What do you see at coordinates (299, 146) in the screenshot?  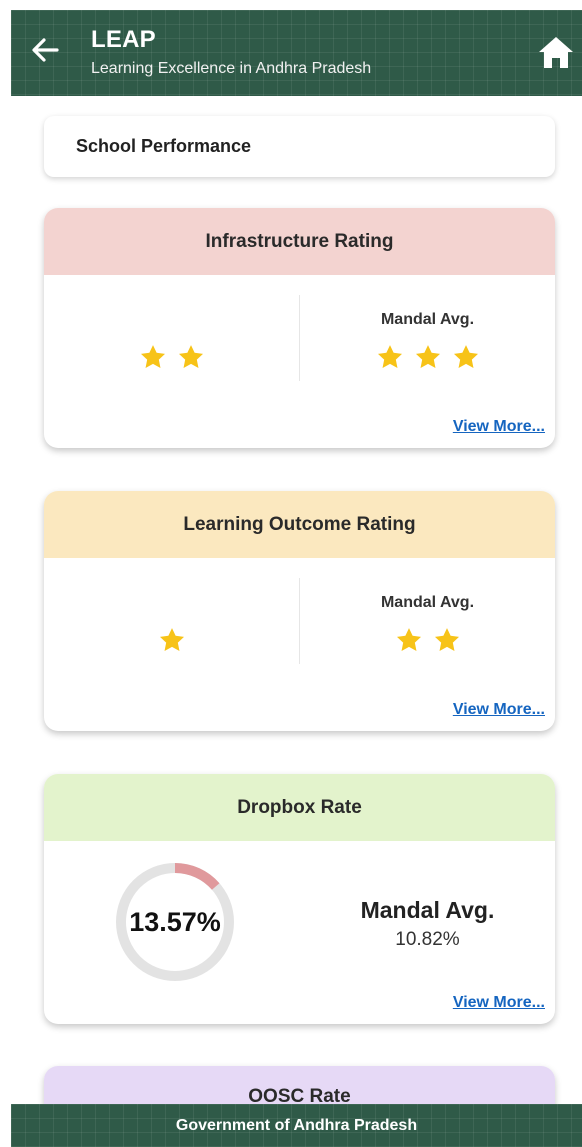 I see `school-performance-card: School Performance` at bounding box center [299, 146].